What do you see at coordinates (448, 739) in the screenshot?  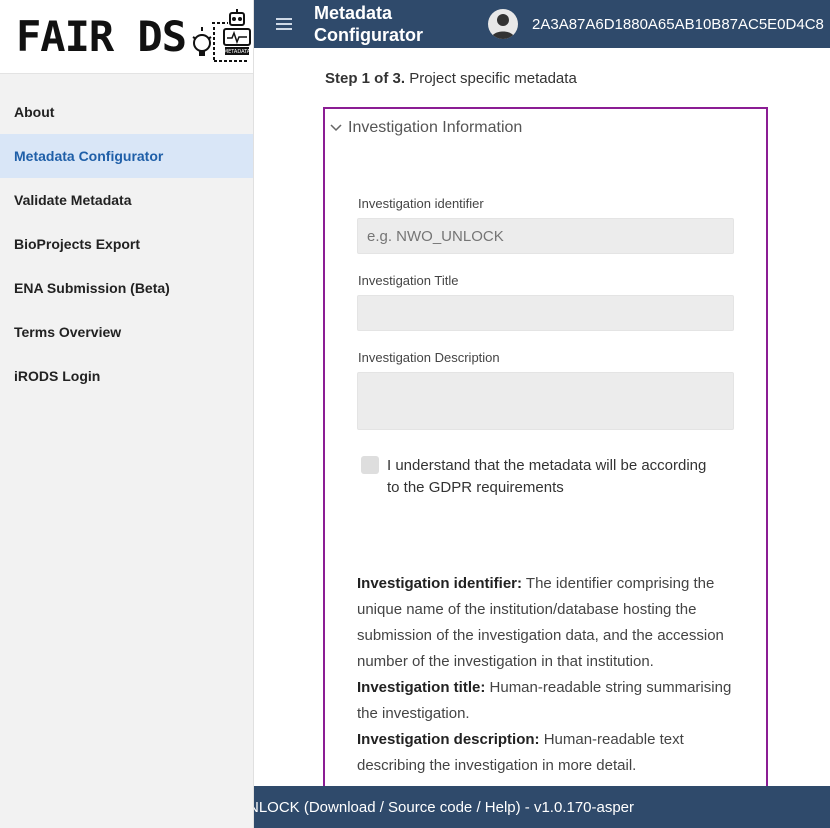 I see `help-term: Investigation description:` at bounding box center [448, 739].